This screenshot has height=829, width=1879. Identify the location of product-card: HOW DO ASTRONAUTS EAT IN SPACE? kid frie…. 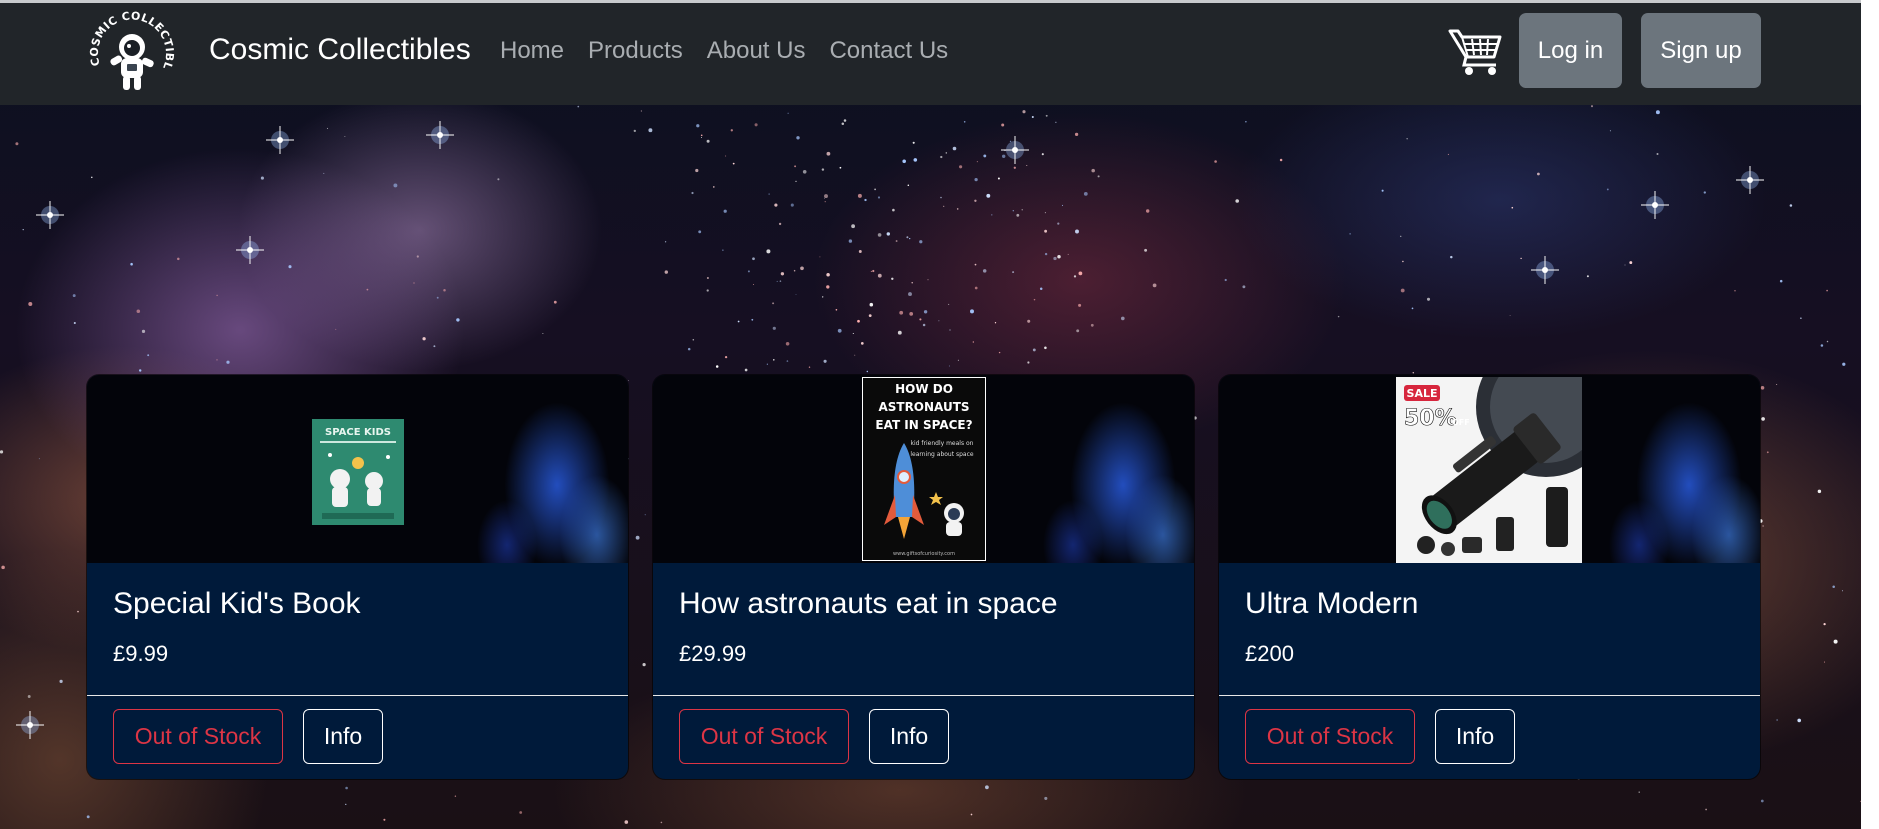
(923, 577).